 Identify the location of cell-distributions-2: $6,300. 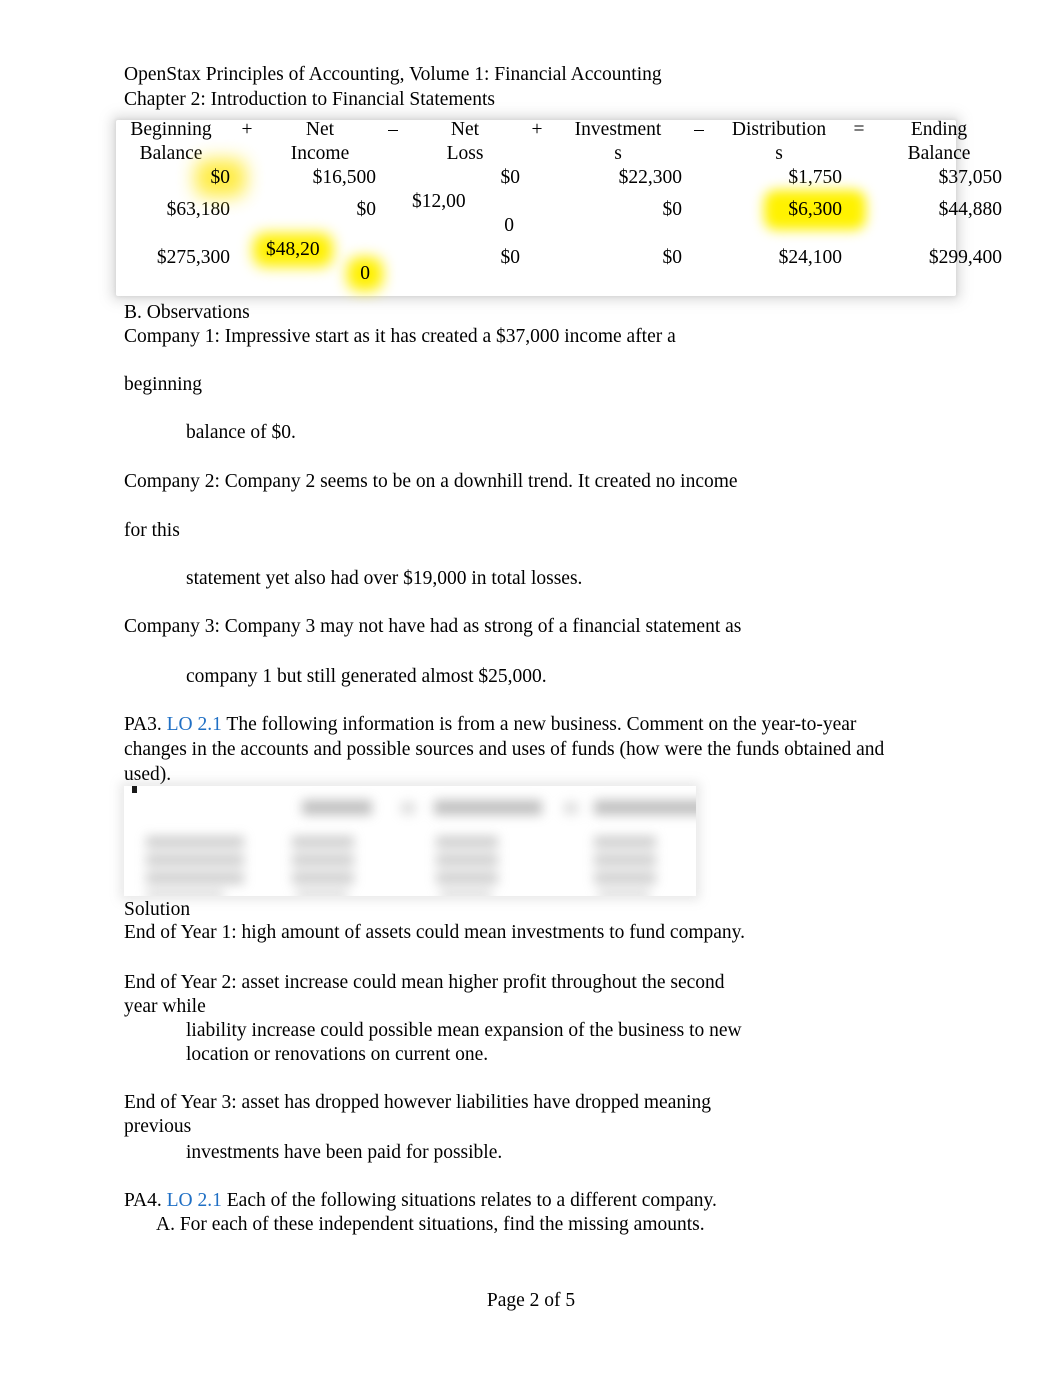
(779, 214).